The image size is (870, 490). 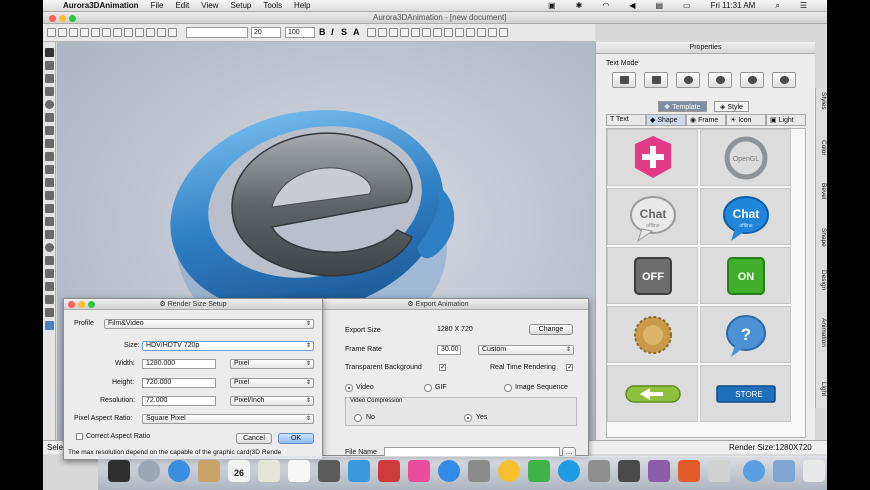 I want to click on text-path-icon, so click(x=470, y=32).